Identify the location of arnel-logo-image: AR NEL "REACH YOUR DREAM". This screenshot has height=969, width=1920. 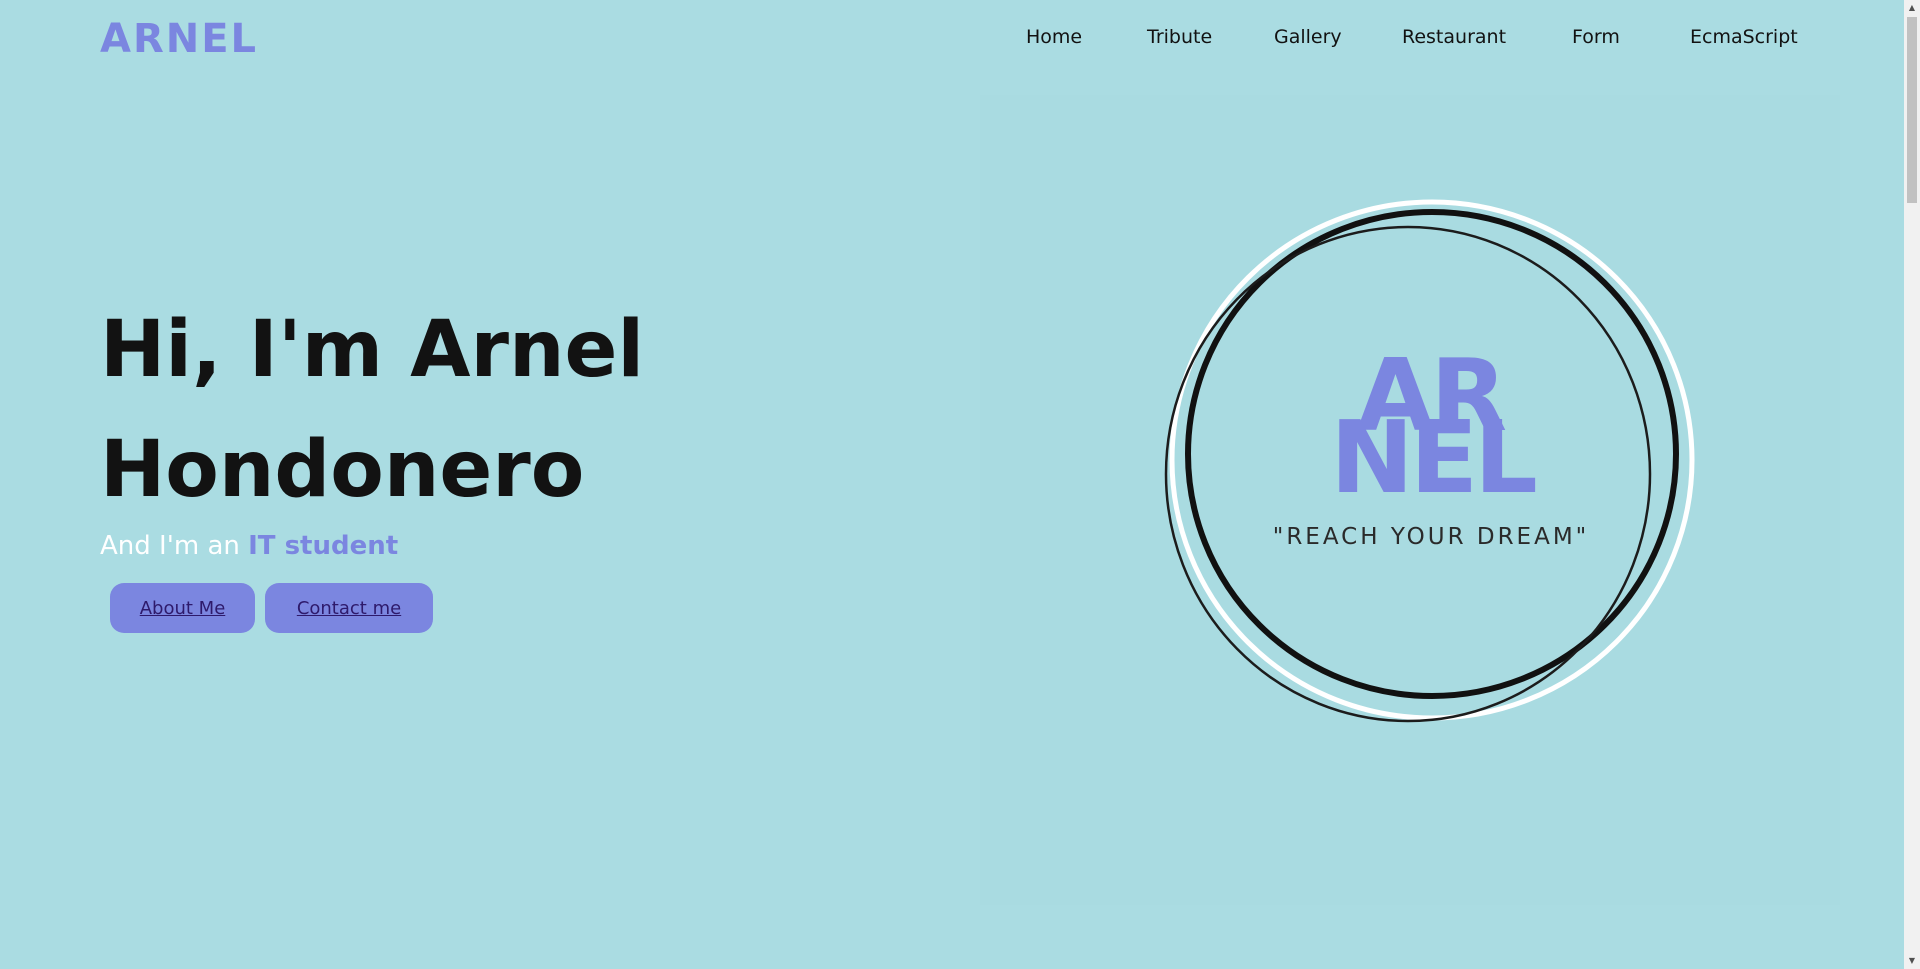
(1429, 461).